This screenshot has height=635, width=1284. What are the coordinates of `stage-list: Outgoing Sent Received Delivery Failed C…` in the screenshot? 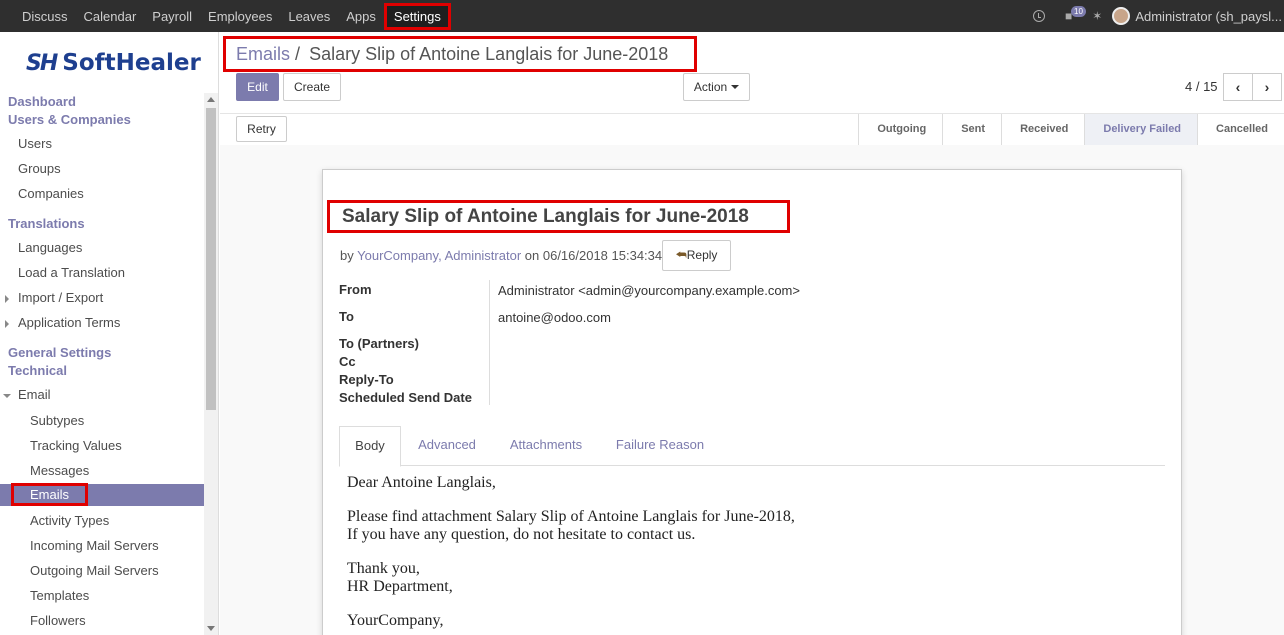 It's located at (1071, 130).